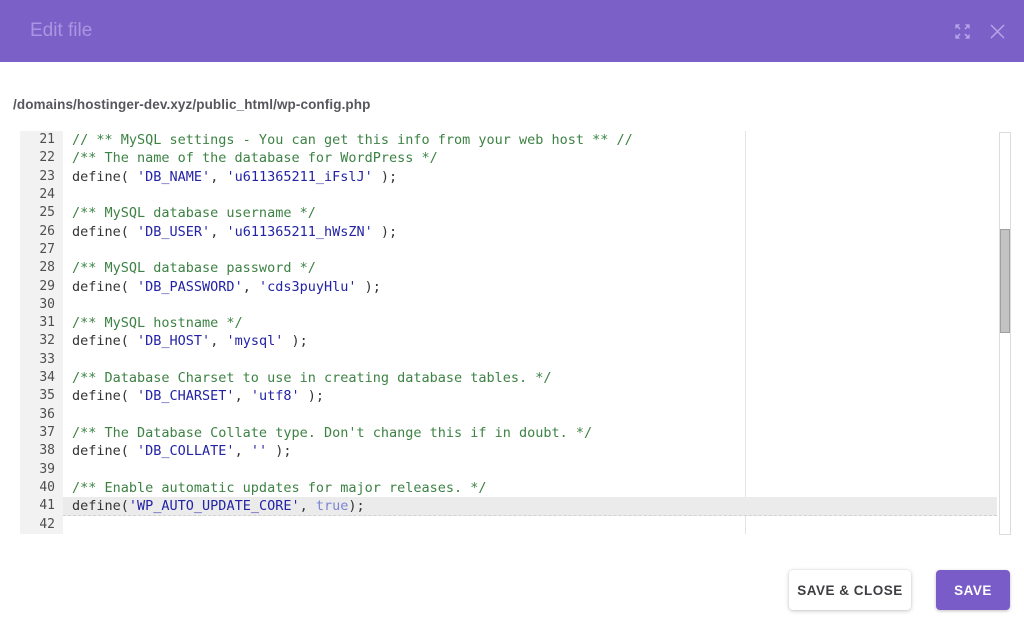 This screenshot has height=623, width=1024. I want to click on line-number: 26, so click(47, 231).